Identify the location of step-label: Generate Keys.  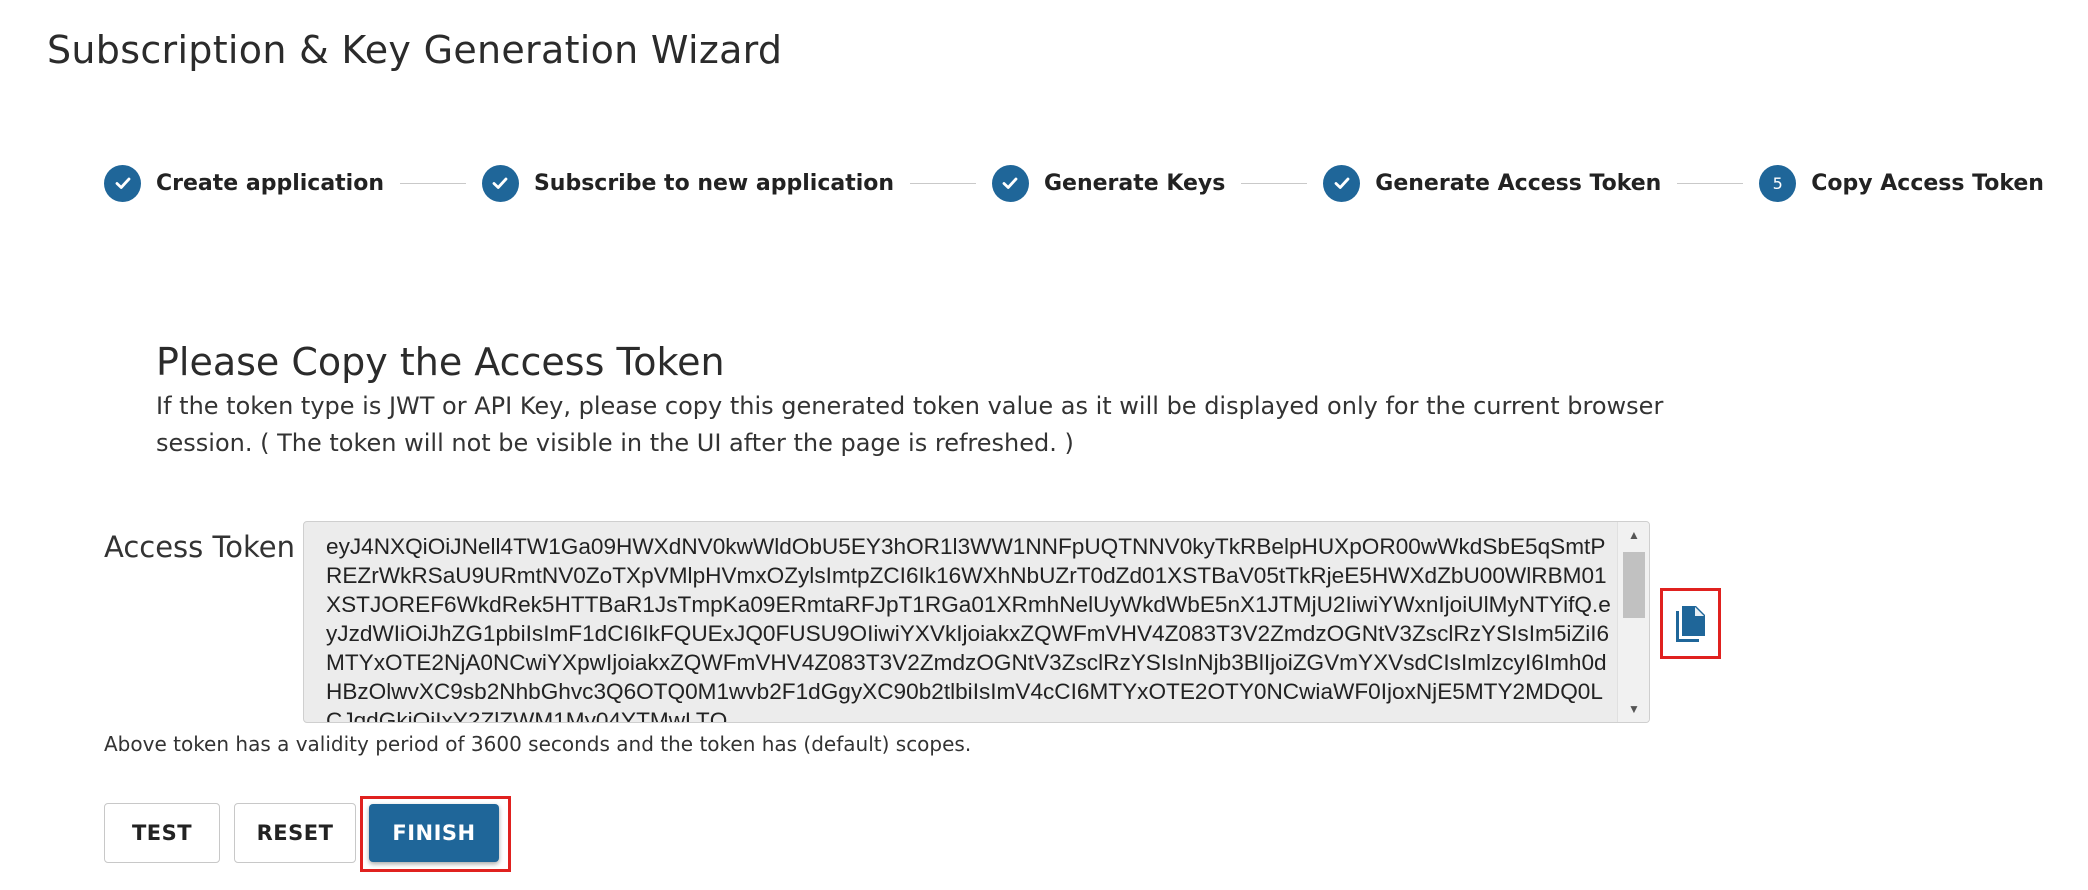
(1134, 183).